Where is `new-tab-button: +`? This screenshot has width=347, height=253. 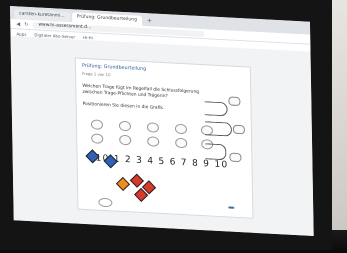
new-tab-button: + is located at coordinates (149, 21).